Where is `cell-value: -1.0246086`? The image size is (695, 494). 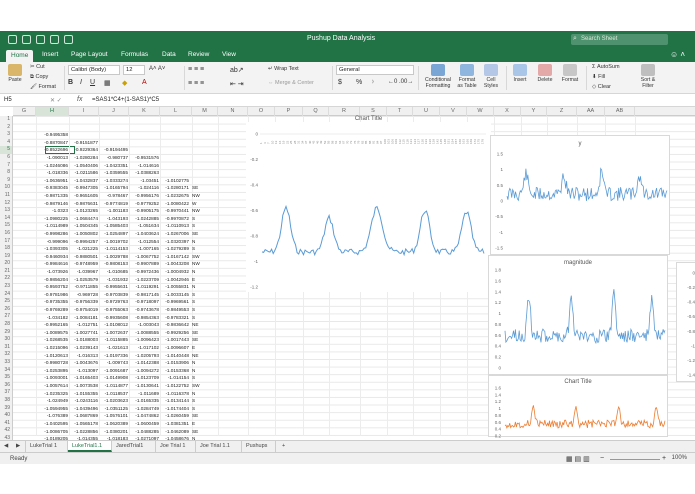
cell-value: -1.0246086 is located at coordinates (52, 166).